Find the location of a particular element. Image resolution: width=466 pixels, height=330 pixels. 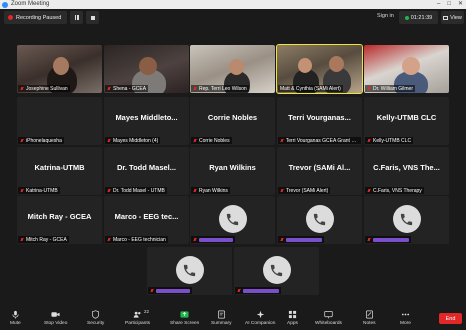

apps-button: Apps is located at coordinates (292, 318).